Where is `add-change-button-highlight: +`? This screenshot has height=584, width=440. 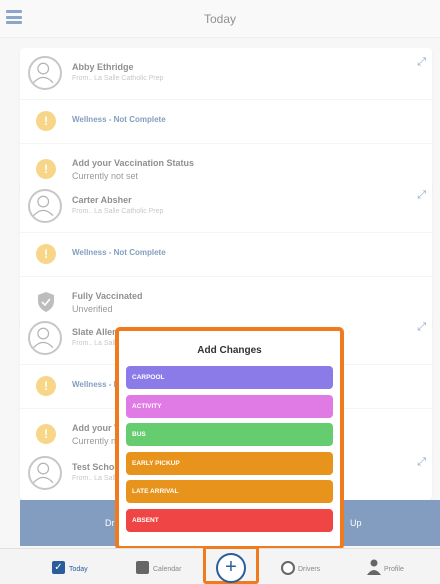
add-change-button-highlight: + is located at coordinates (231, 565).